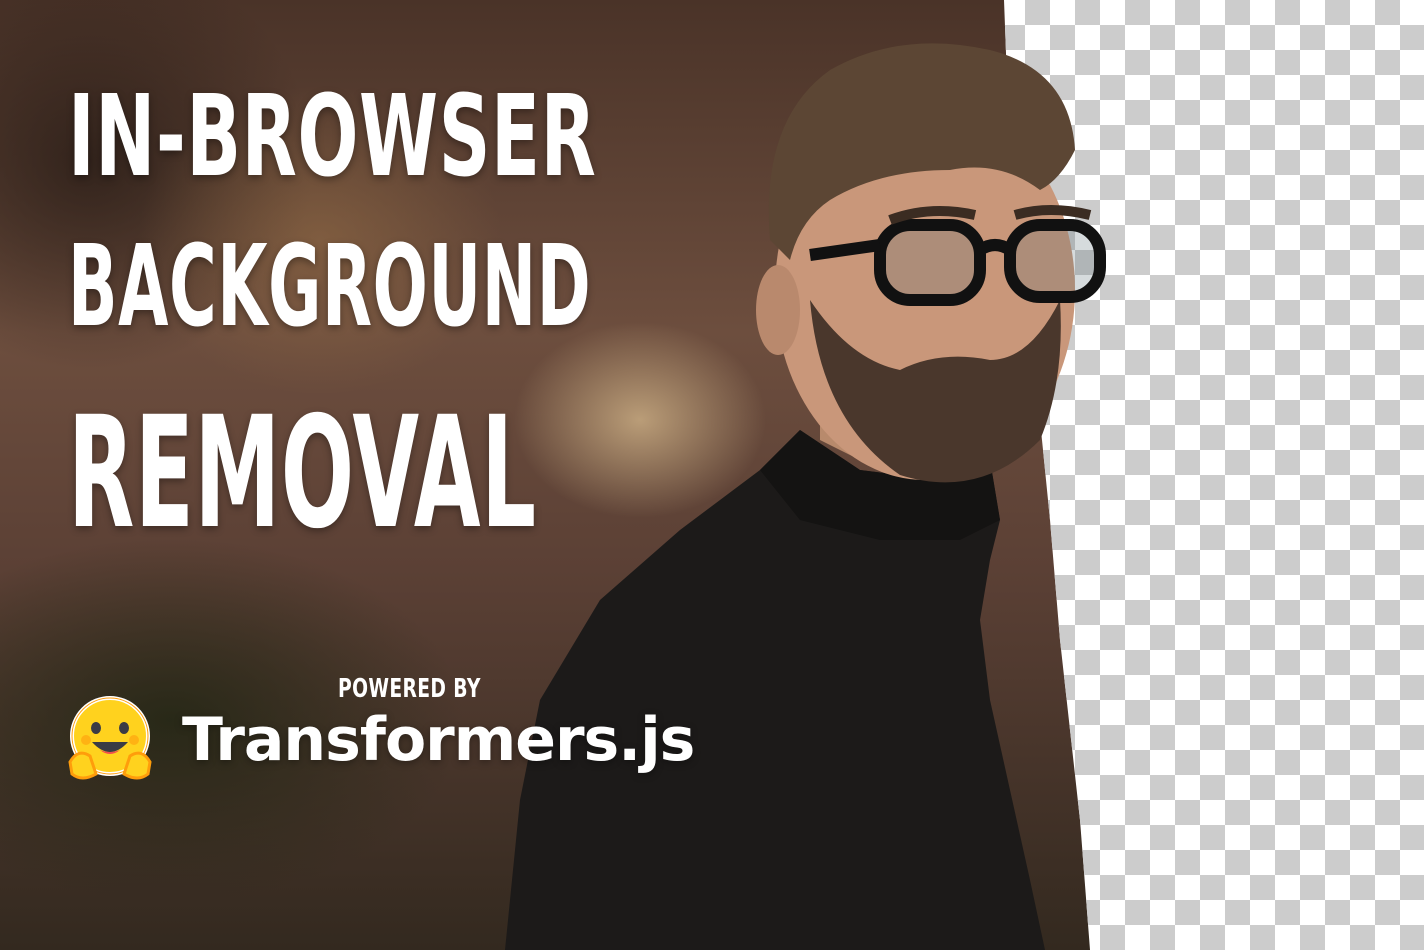  What do you see at coordinates (778, 310) in the screenshot?
I see `ear` at bounding box center [778, 310].